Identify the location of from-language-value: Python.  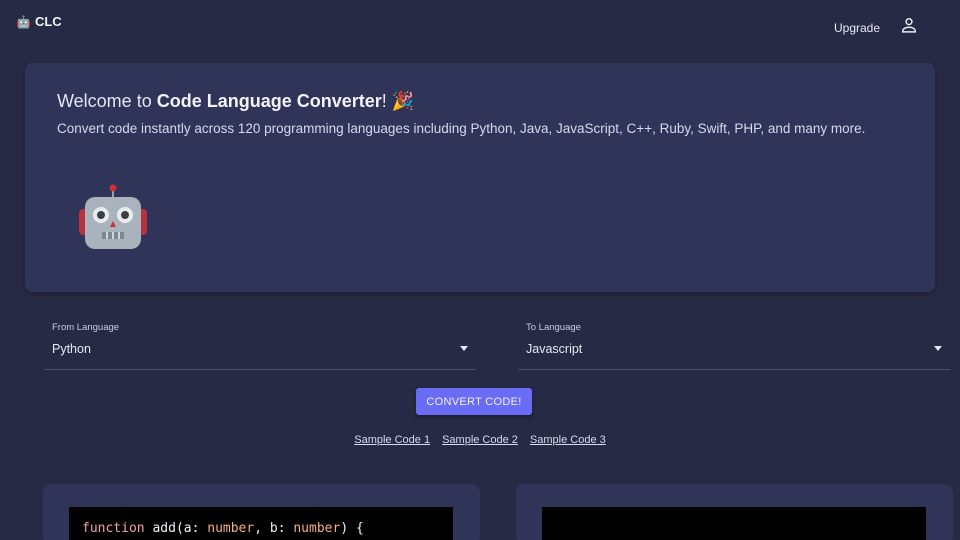
(71, 349).